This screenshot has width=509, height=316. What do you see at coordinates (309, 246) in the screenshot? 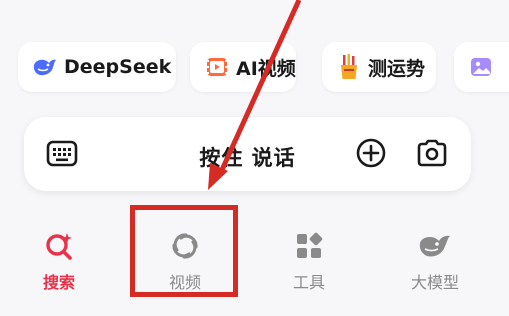
I see `tools-grid-icon` at bounding box center [309, 246].